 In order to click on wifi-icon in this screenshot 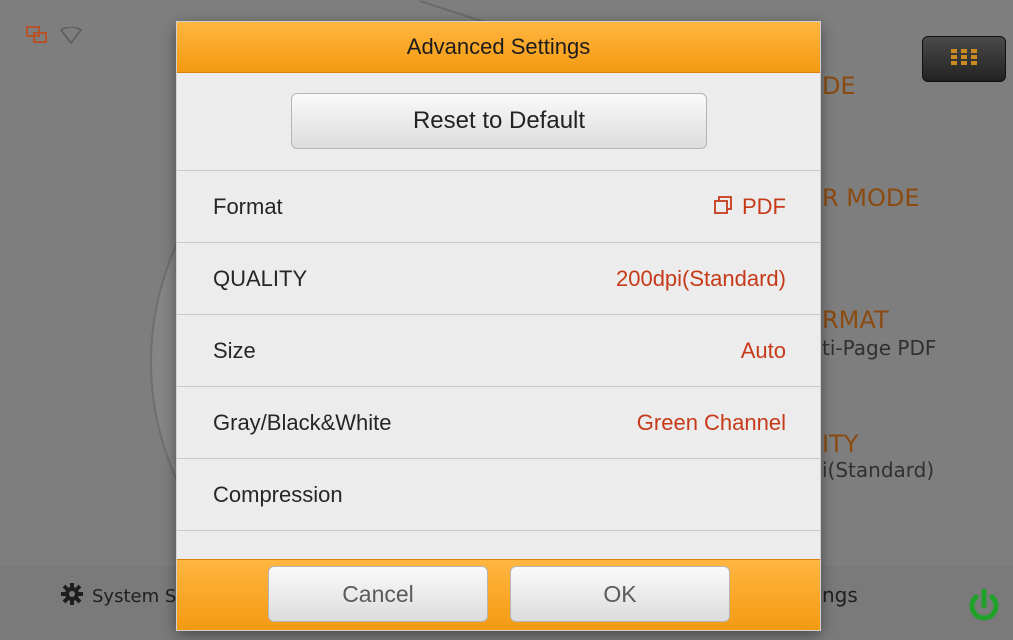, I will do `click(71, 36)`.